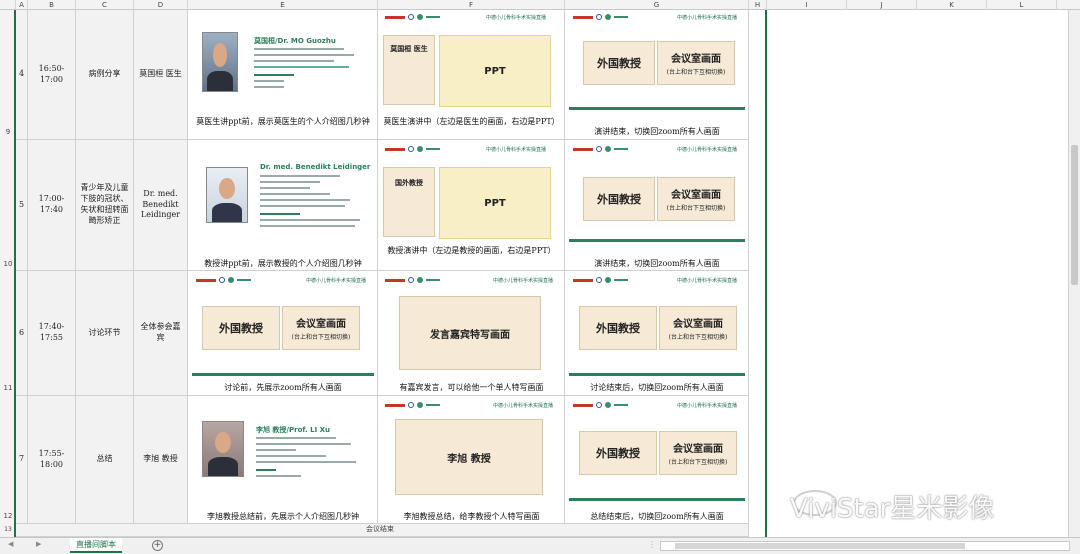 This screenshot has width=1080, height=554. I want to click on cell-topic: 病例分享, so click(105, 75).